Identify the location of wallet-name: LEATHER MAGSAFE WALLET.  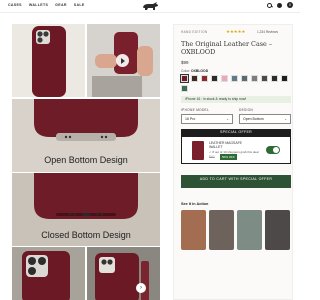
(225, 145).